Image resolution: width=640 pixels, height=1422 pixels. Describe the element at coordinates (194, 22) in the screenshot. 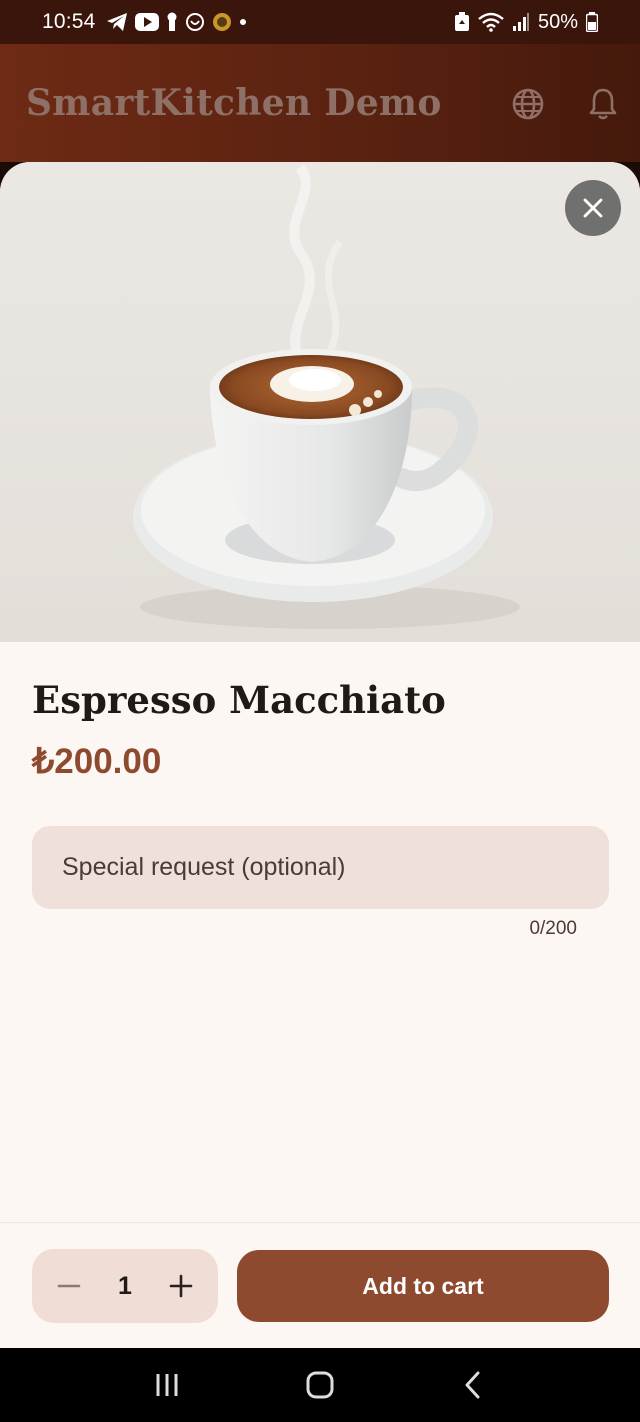

I see `heart-smiley-icon` at that location.